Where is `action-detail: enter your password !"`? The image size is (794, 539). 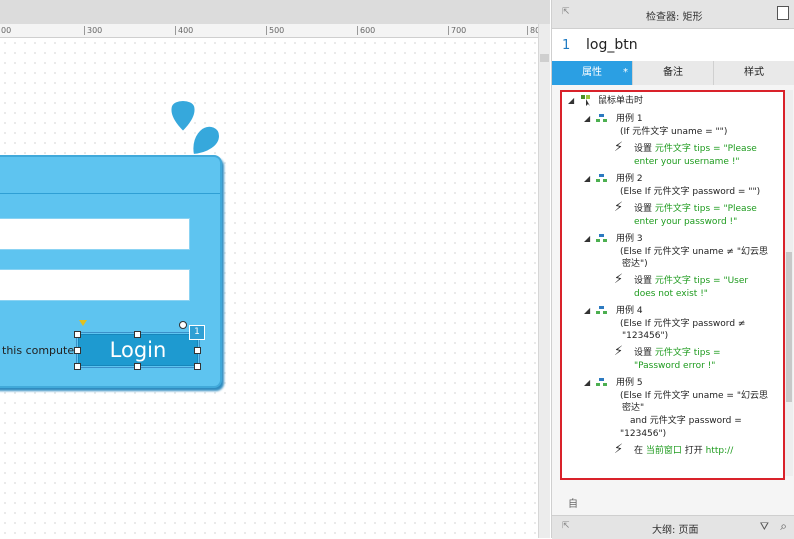
action-detail: enter your password !" is located at coordinates (686, 222).